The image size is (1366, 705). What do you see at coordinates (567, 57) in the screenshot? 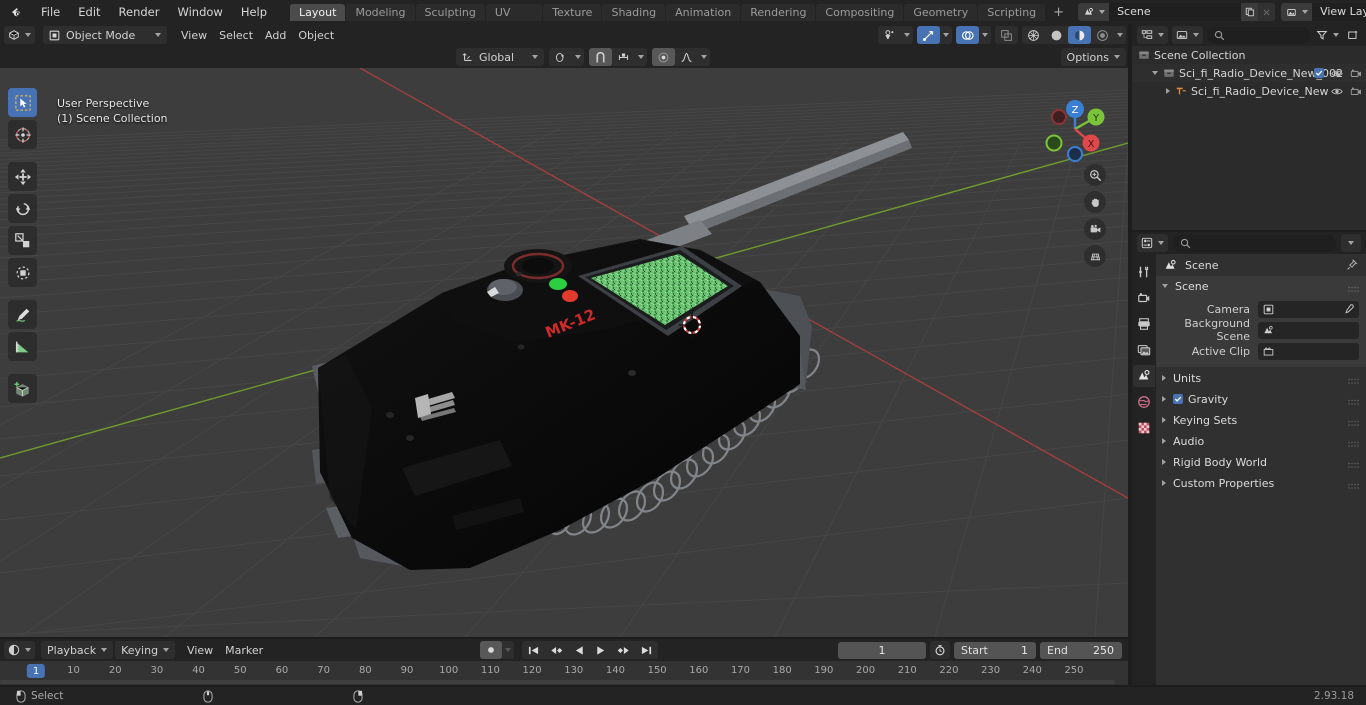
I see `pivot-point-selector` at bounding box center [567, 57].